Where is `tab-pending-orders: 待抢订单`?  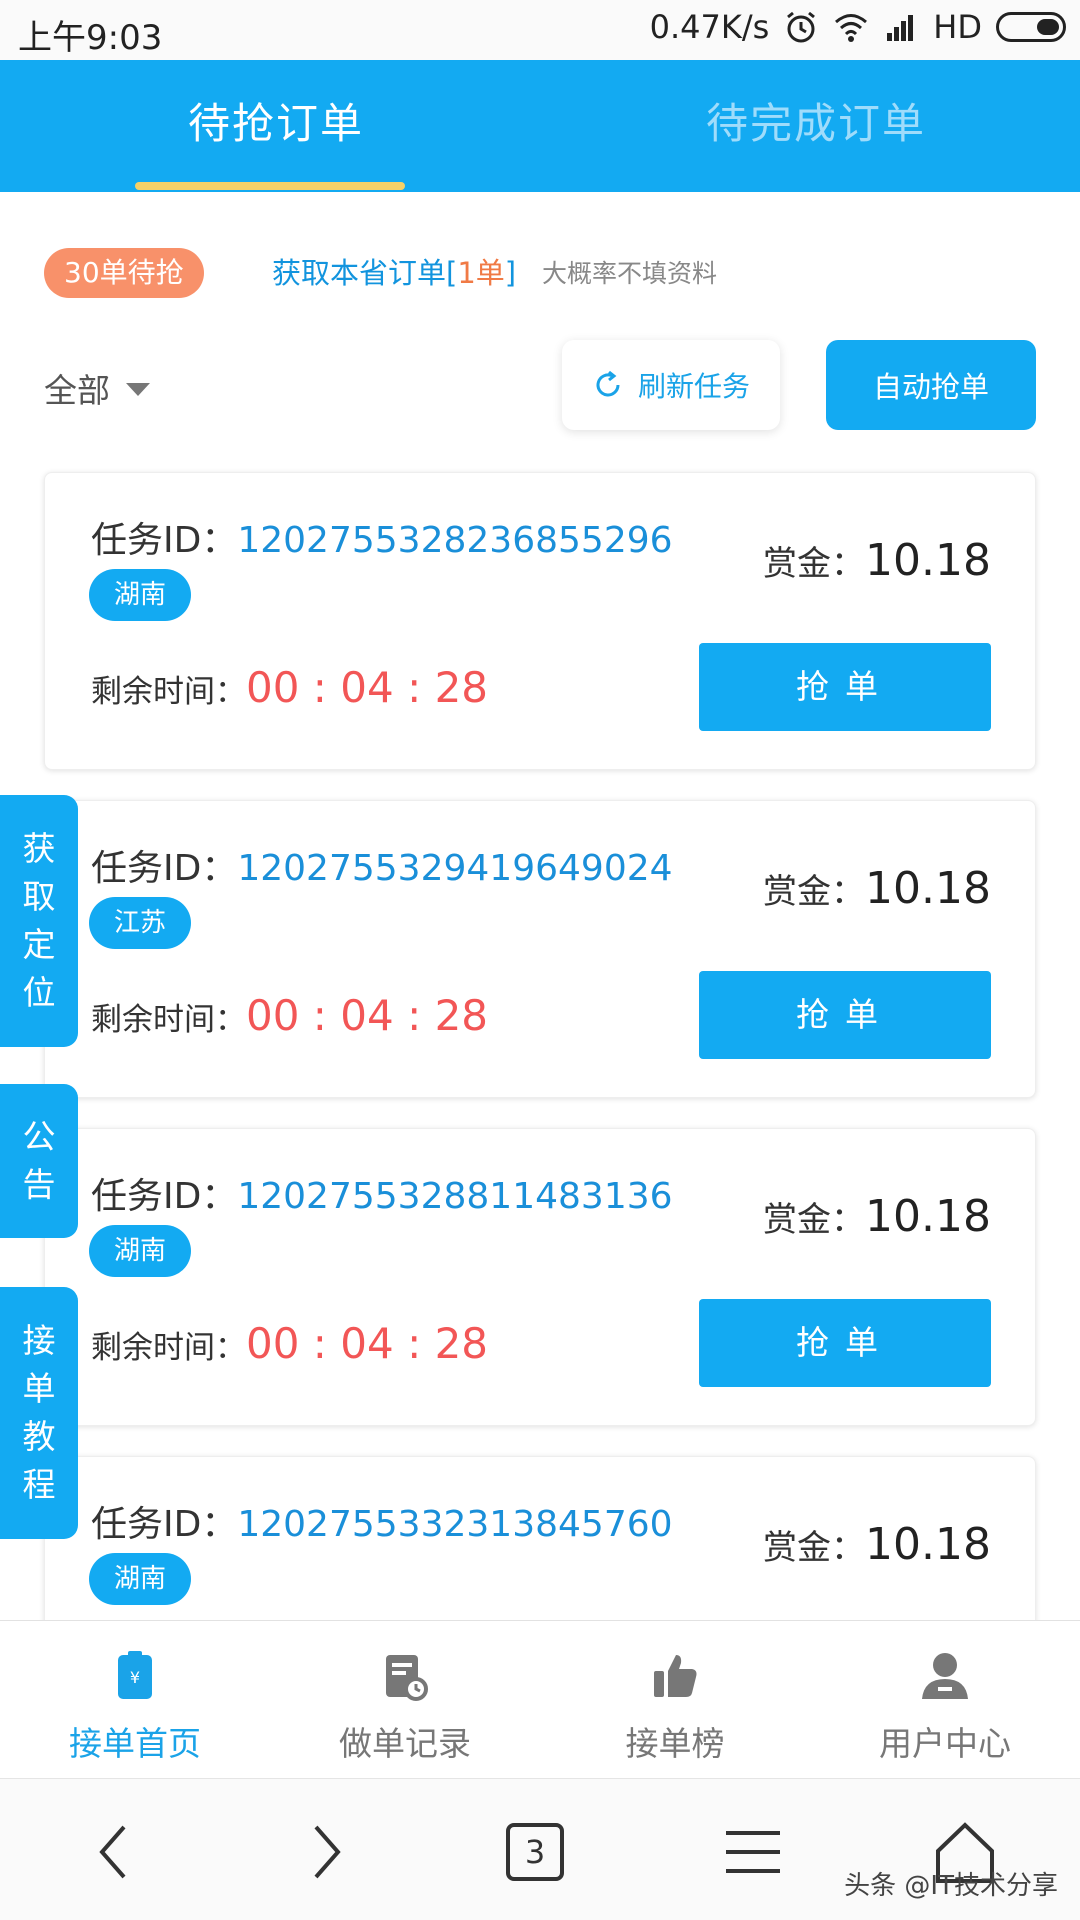
tab-pending-orders: 待抢订单 is located at coordinates (276, 120).